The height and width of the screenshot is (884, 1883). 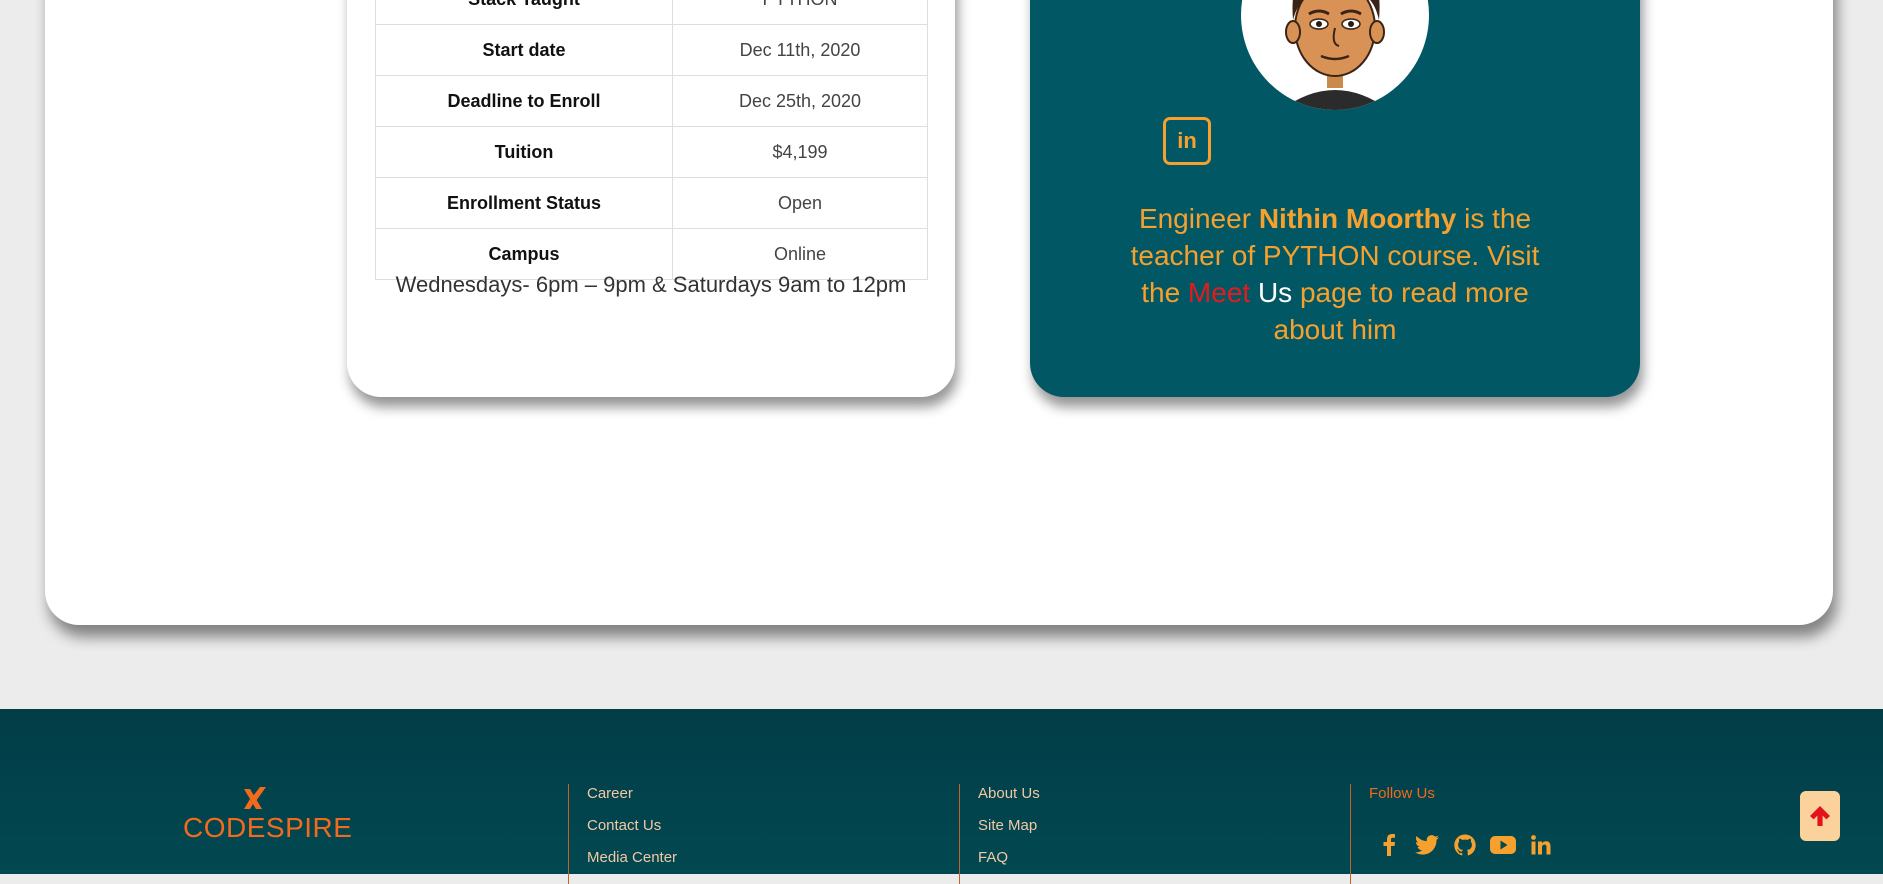 I want to click on row-label: Stack Taught, so click(x=524, y=12).